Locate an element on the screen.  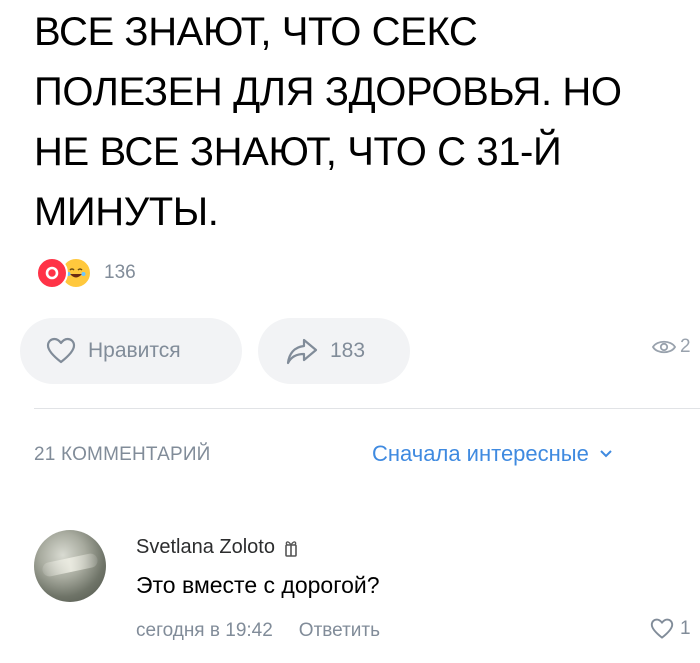
avatar is located at coordinates (70, 566).